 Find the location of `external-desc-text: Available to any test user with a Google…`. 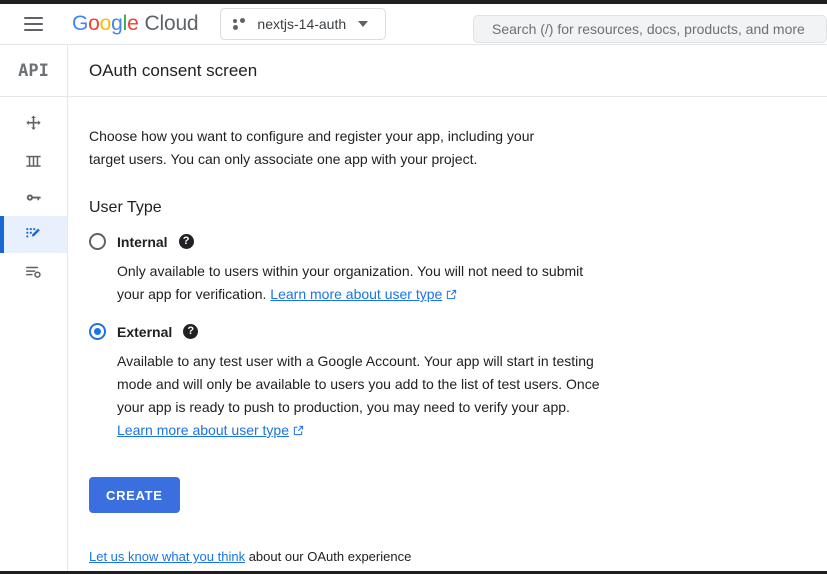

external-desc-text: Available to any test user with a Google… is located at coordinates (358, 384).